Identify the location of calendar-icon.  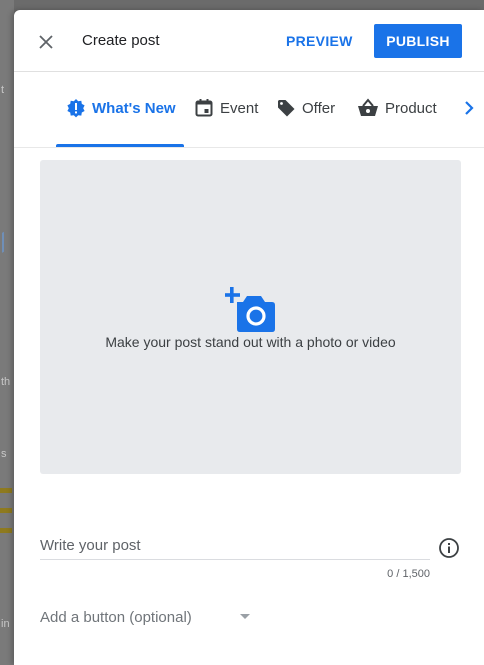
(204, 108).